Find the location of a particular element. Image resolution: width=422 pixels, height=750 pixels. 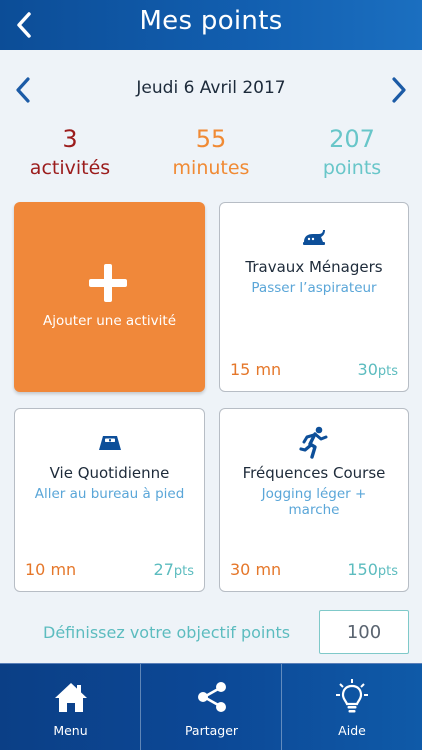

activities-count: 3 is located at coordinates (70, 139).